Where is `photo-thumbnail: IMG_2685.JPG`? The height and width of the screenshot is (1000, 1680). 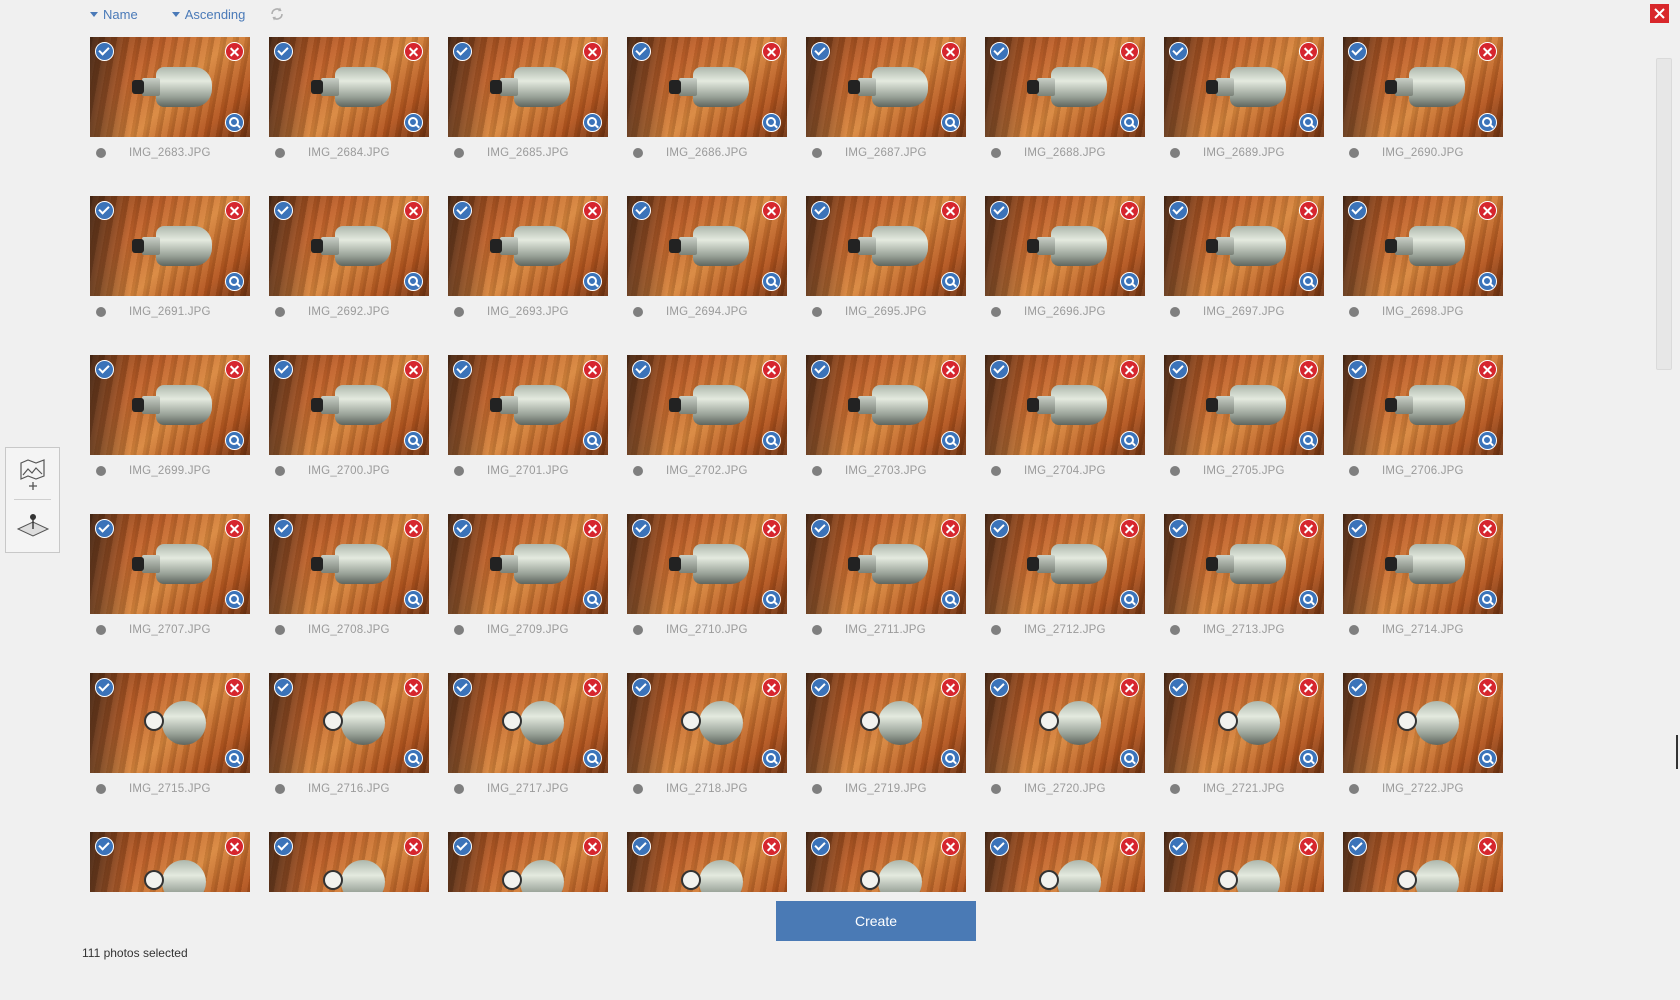 photo-thumbnail: IMG_2685.JPG is located at coordinates (528, 117).